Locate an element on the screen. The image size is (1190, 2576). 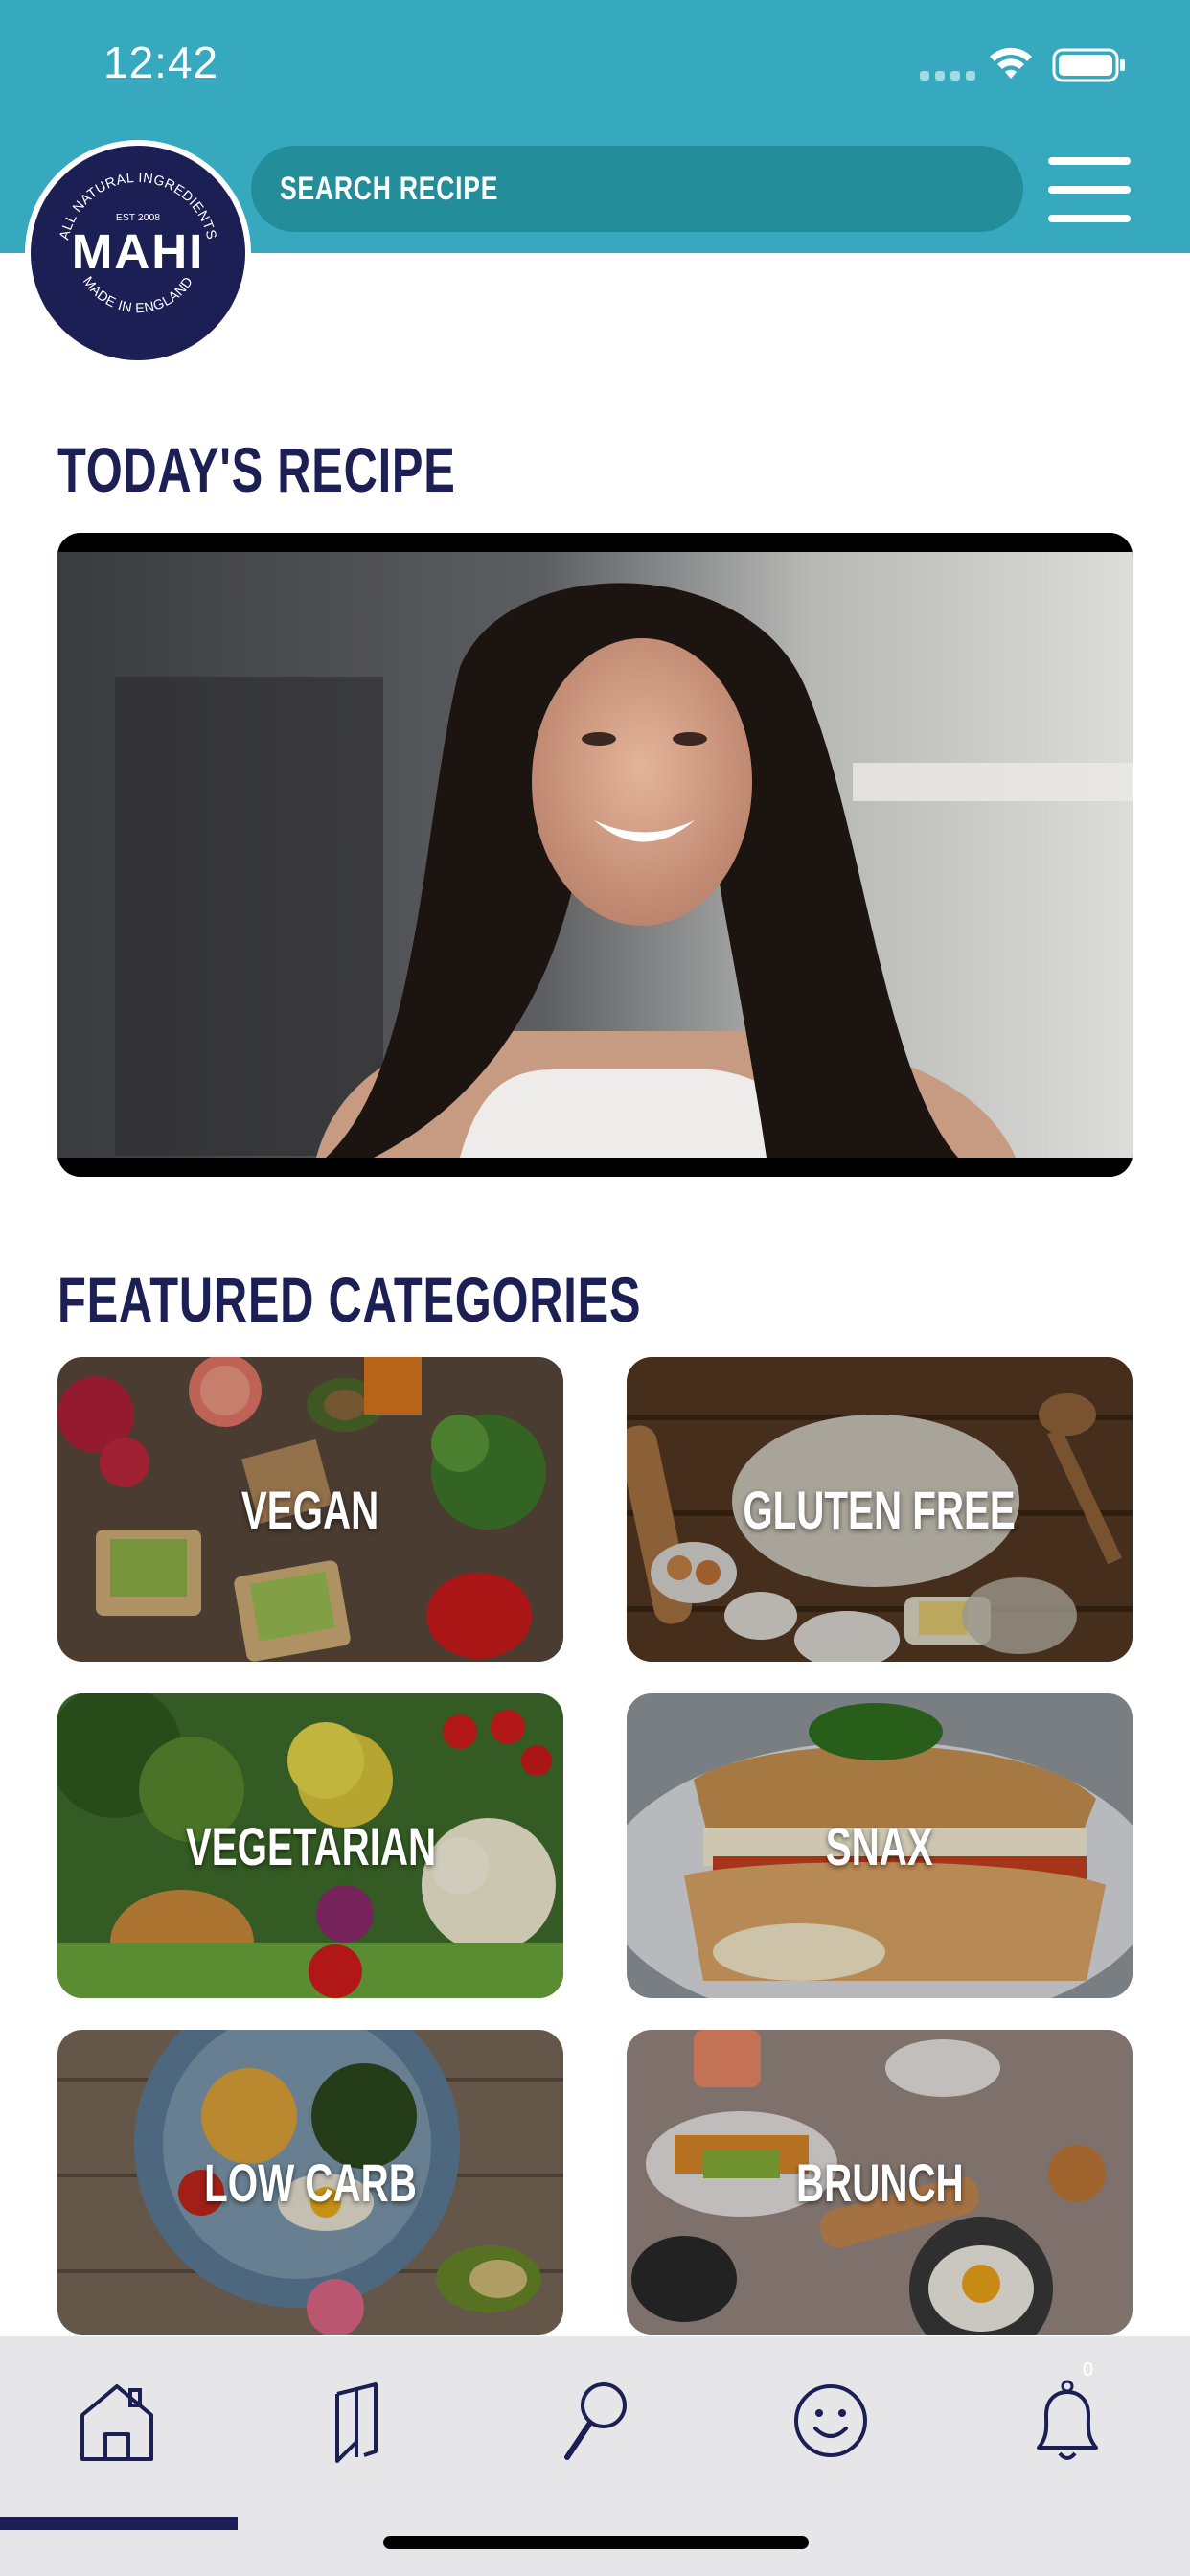
category-label-snax: SNAX is located at coordinates (880, 1845).